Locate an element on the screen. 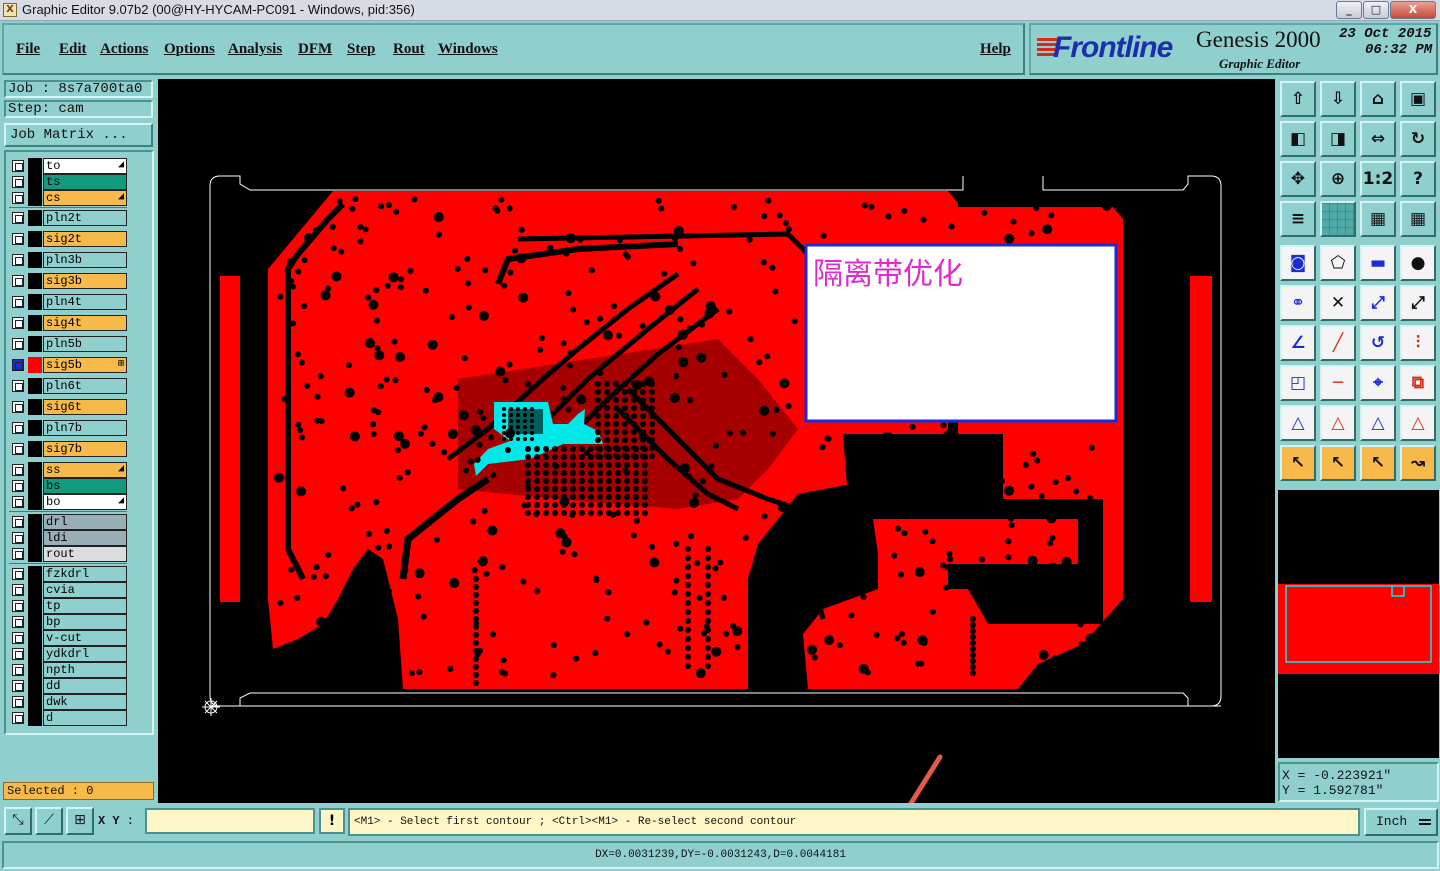 The width and height of the screenshot is (1440, 871). measure-icon: ⌖ is located at coordinates (1378, 383).